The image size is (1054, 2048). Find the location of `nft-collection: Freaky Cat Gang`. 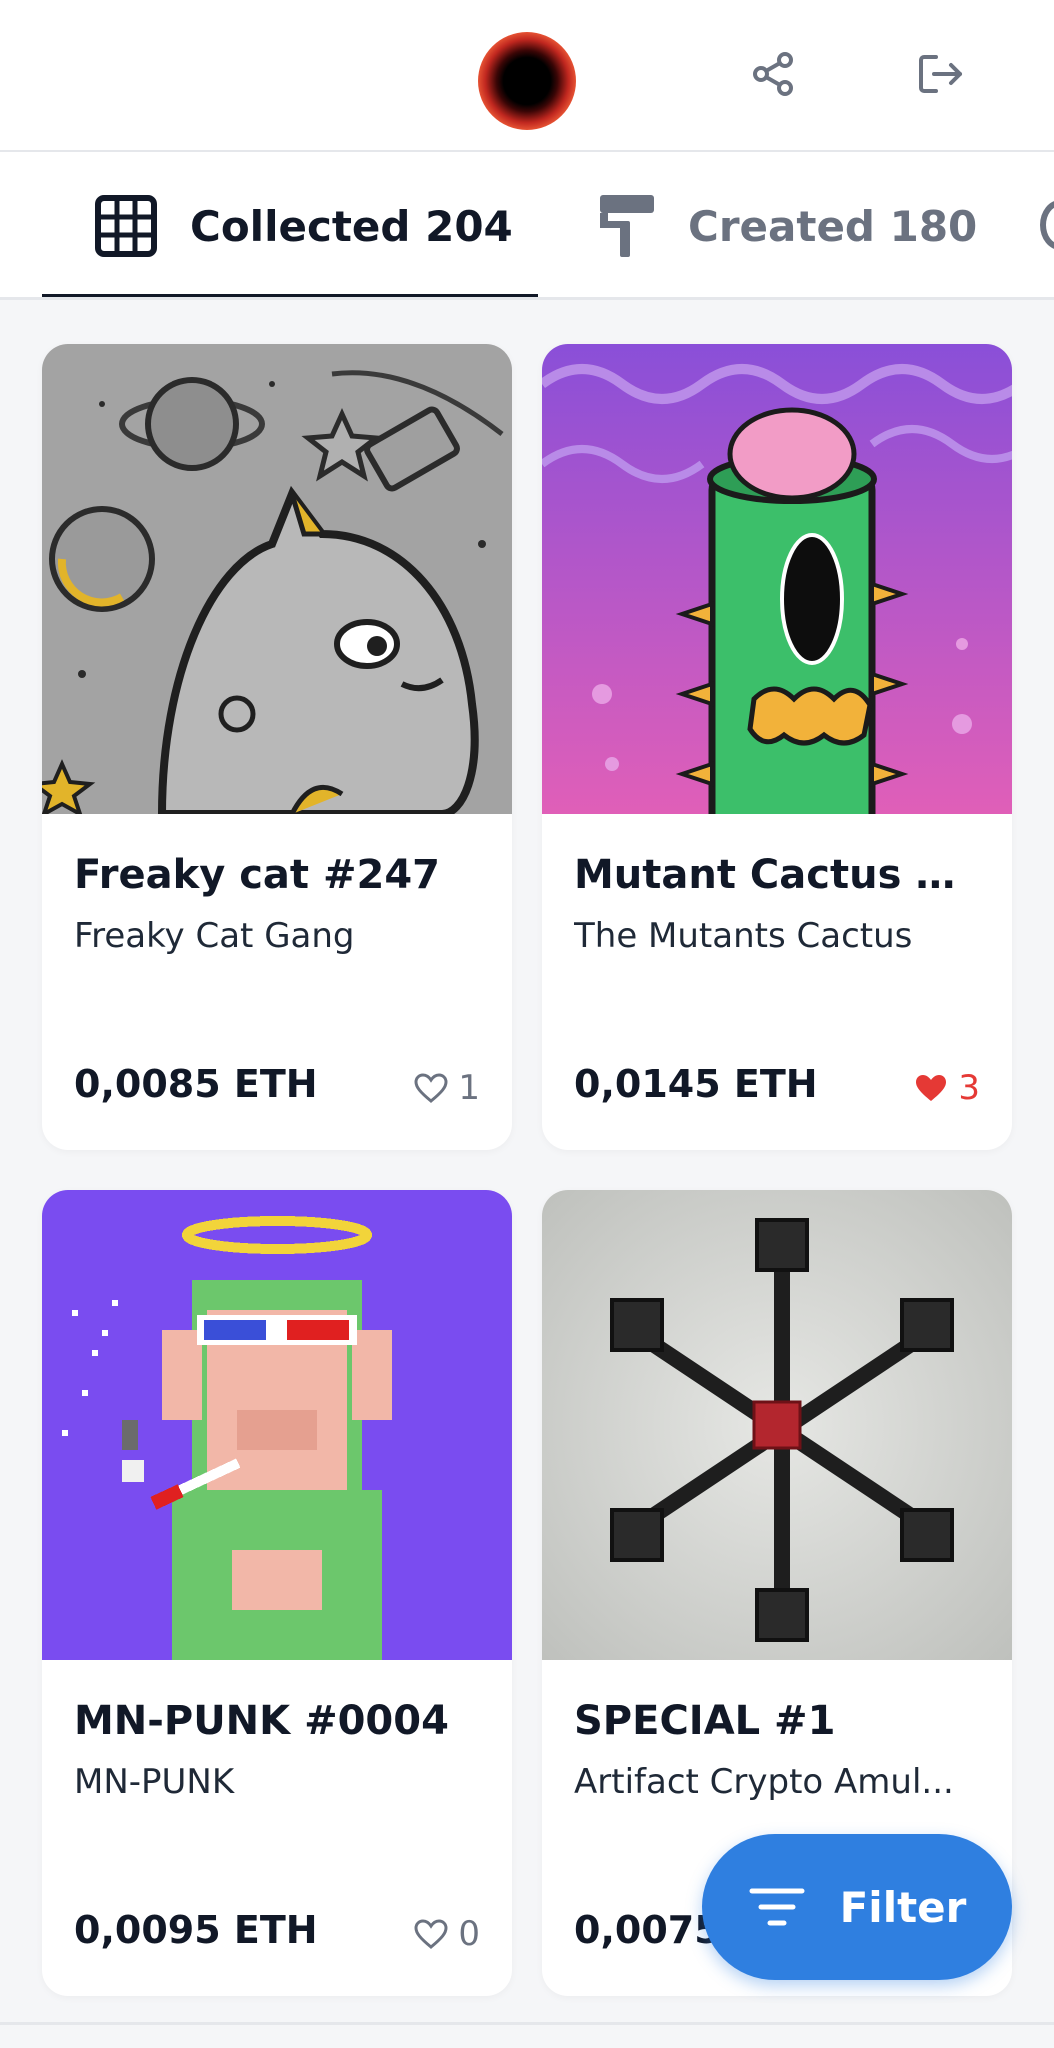

nft-collection: Freaky Cat Gang is located at coordinates (214, 936).